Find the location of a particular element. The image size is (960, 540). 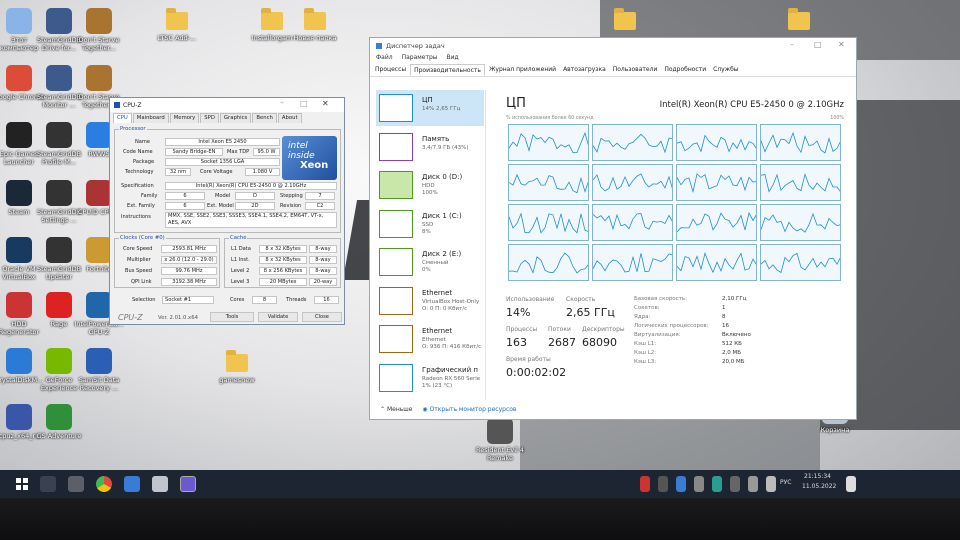

network-icon is located at coordinates (753, 484).